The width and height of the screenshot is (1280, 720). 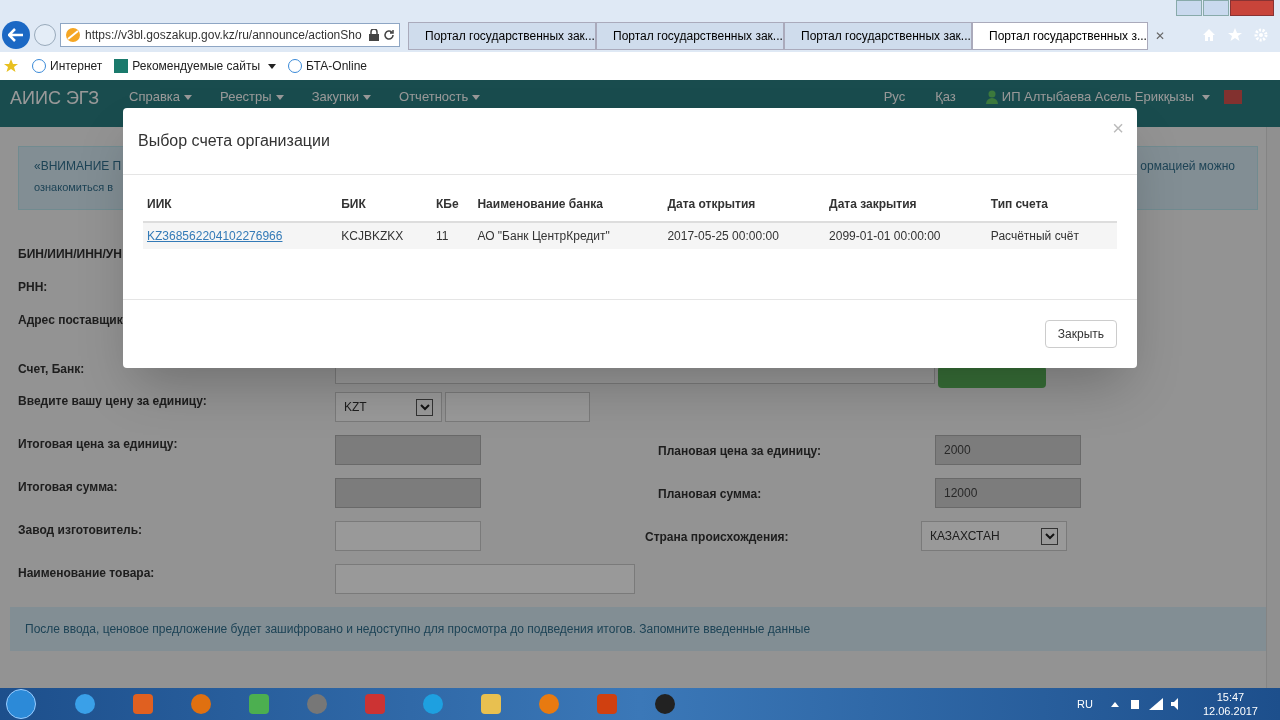 What do you see at coordinates (45, 35) in the screenshot?
I see `forward-button` at bounding box center [45, 35].